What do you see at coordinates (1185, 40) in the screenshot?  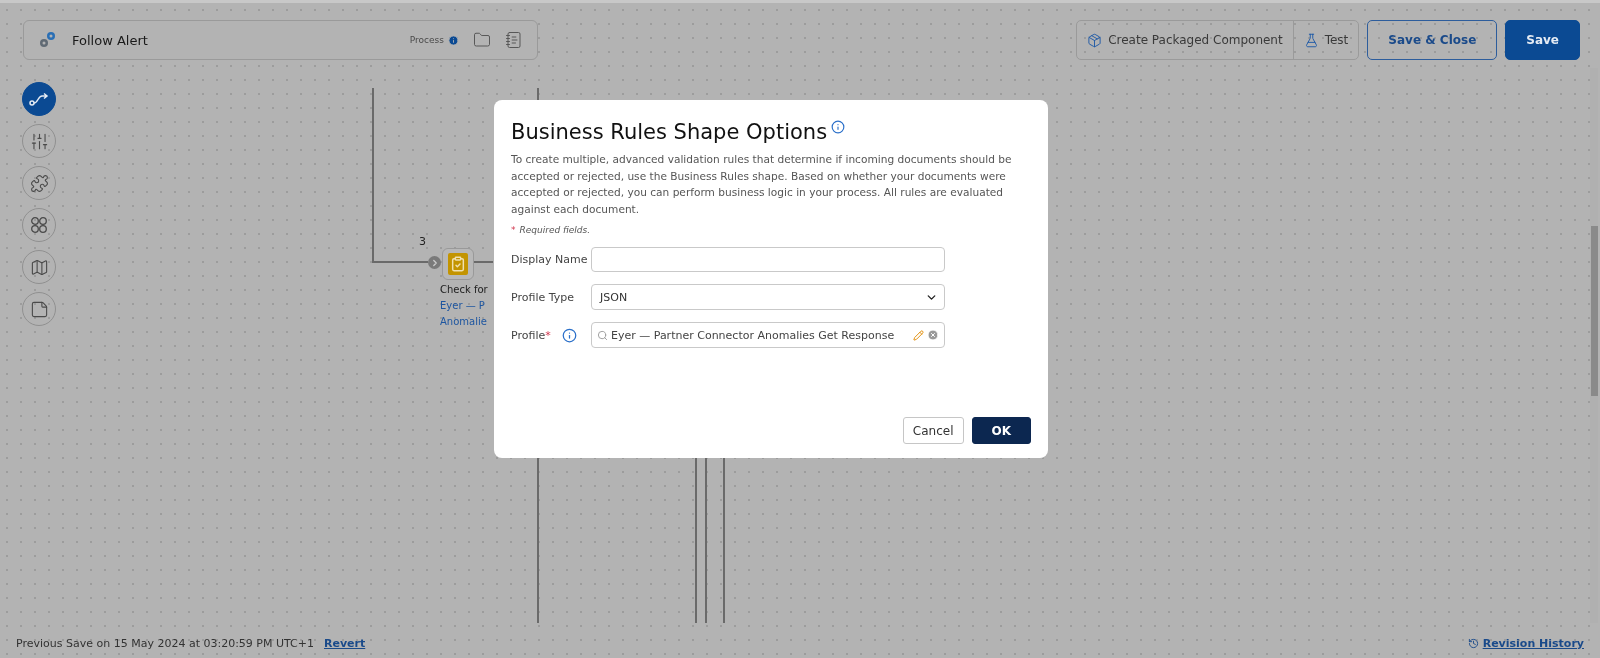 I see `create-packaged-component-button: Create Packaged Component` at bounding box center [1185, 40].